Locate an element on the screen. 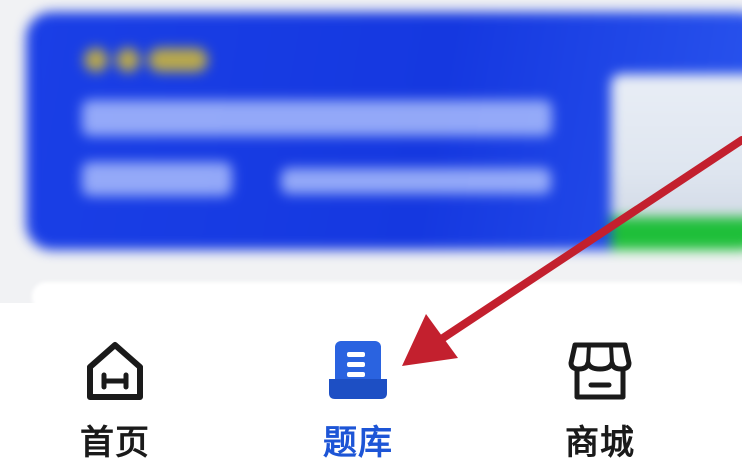 This screenshot has height=475, width=742. banner-button is located at coordinates (676, 233).